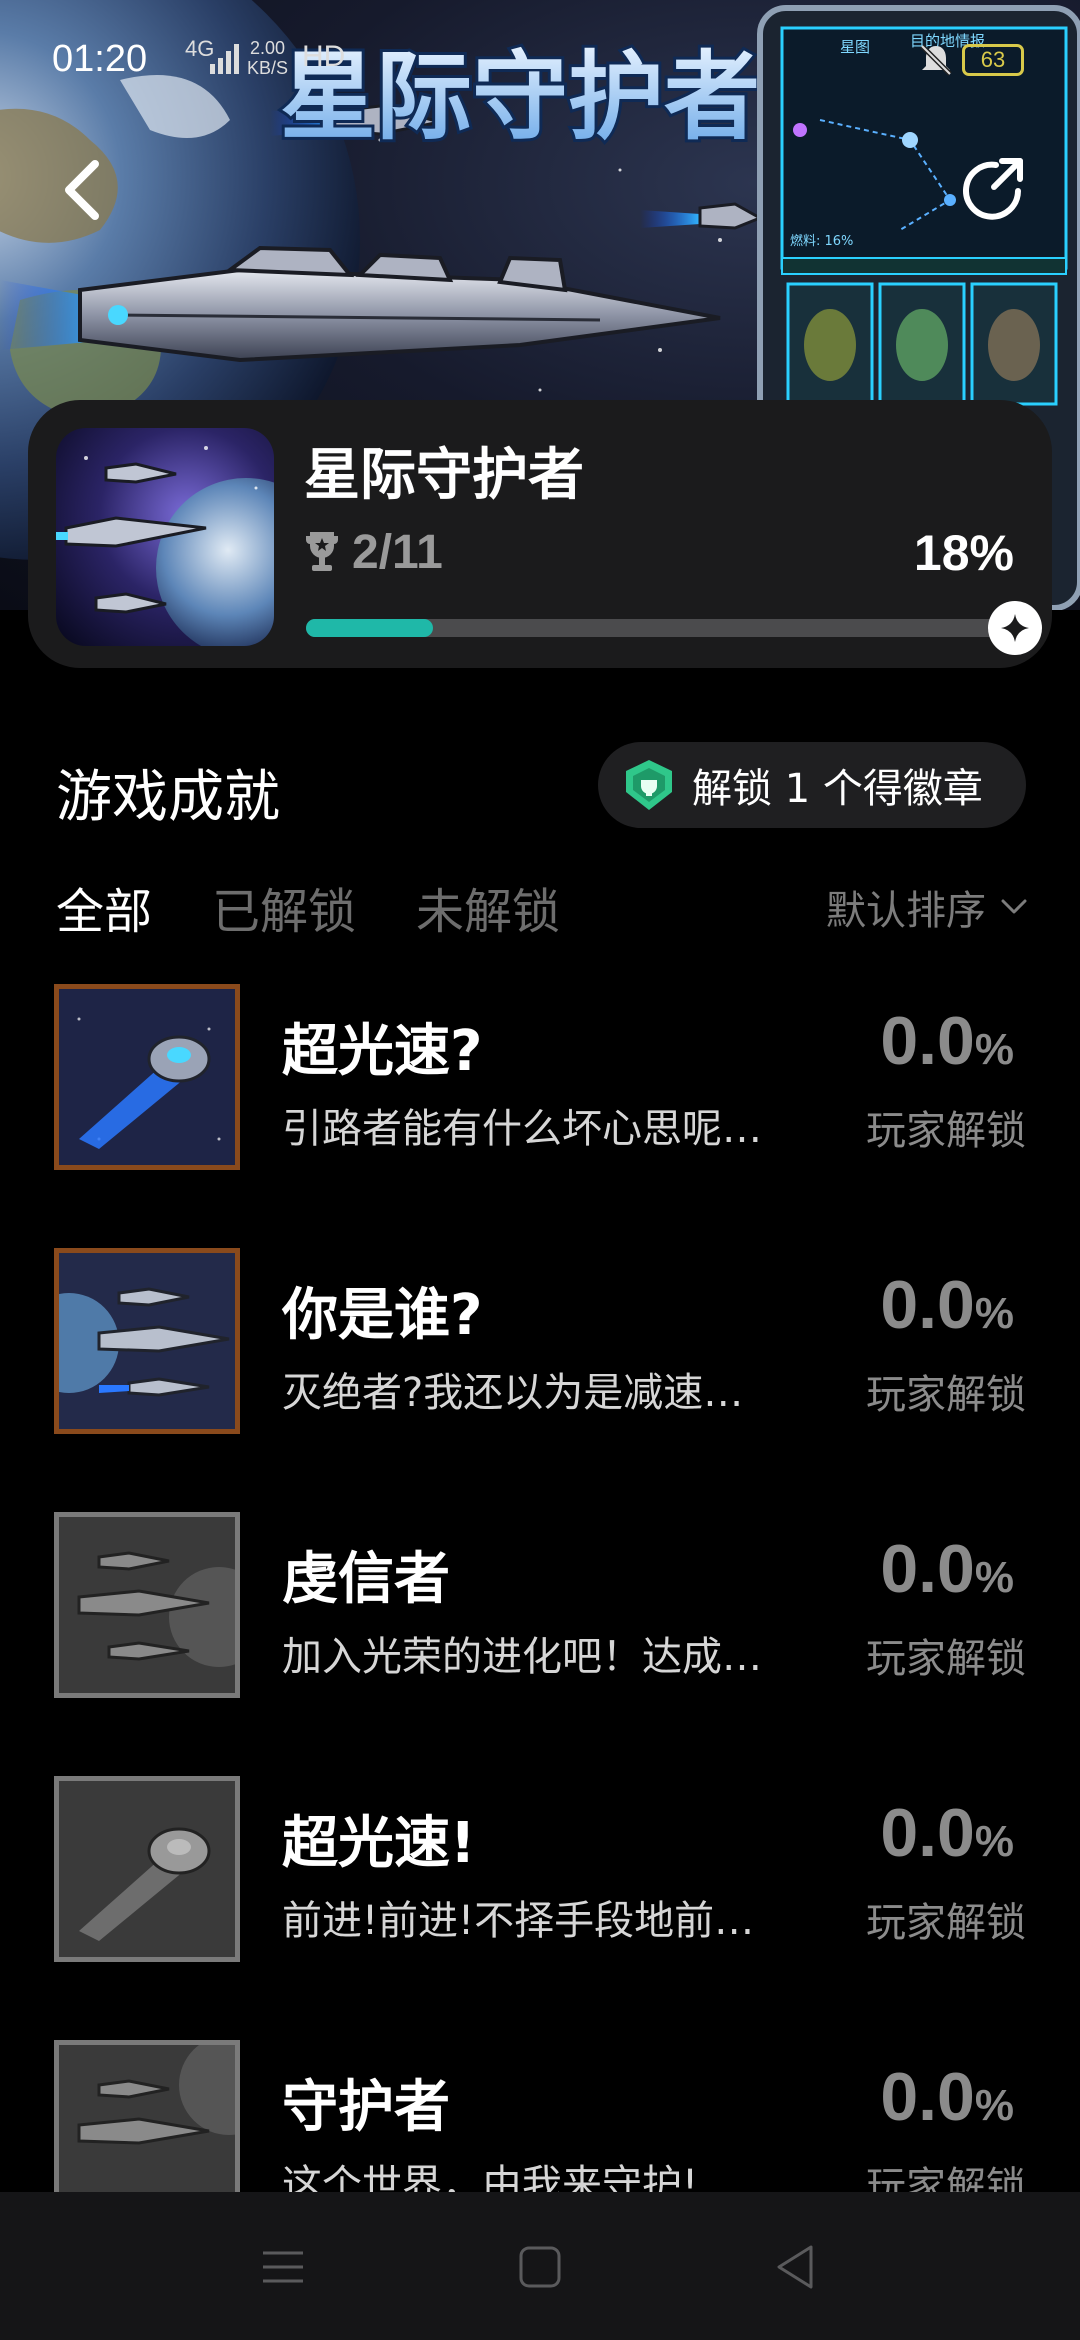 The height and width of the screenshot is (2340, 1080). Describe the element at coordinates (382, 1051) in the screenshot. I see `achievement-name: 超光速?` at that location.